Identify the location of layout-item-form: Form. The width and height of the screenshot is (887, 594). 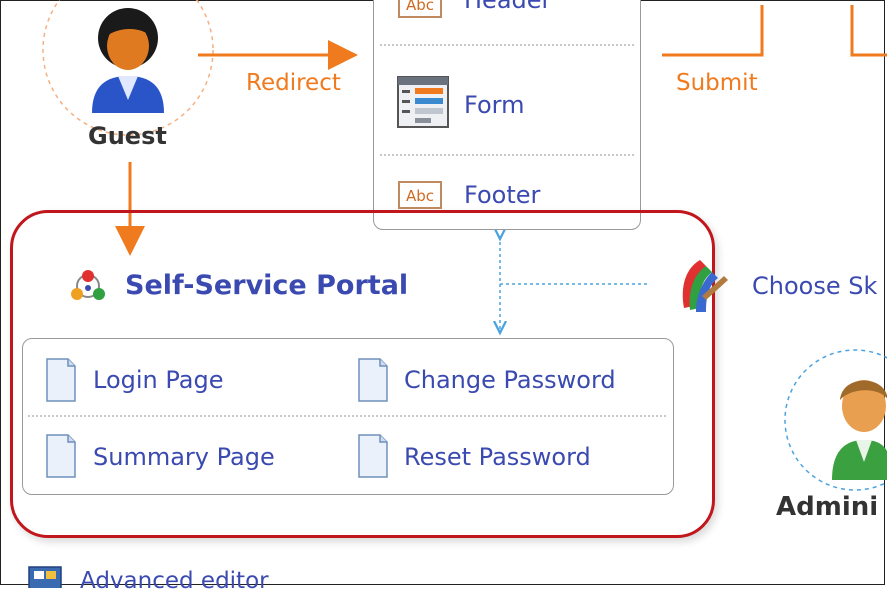
(494, 105).